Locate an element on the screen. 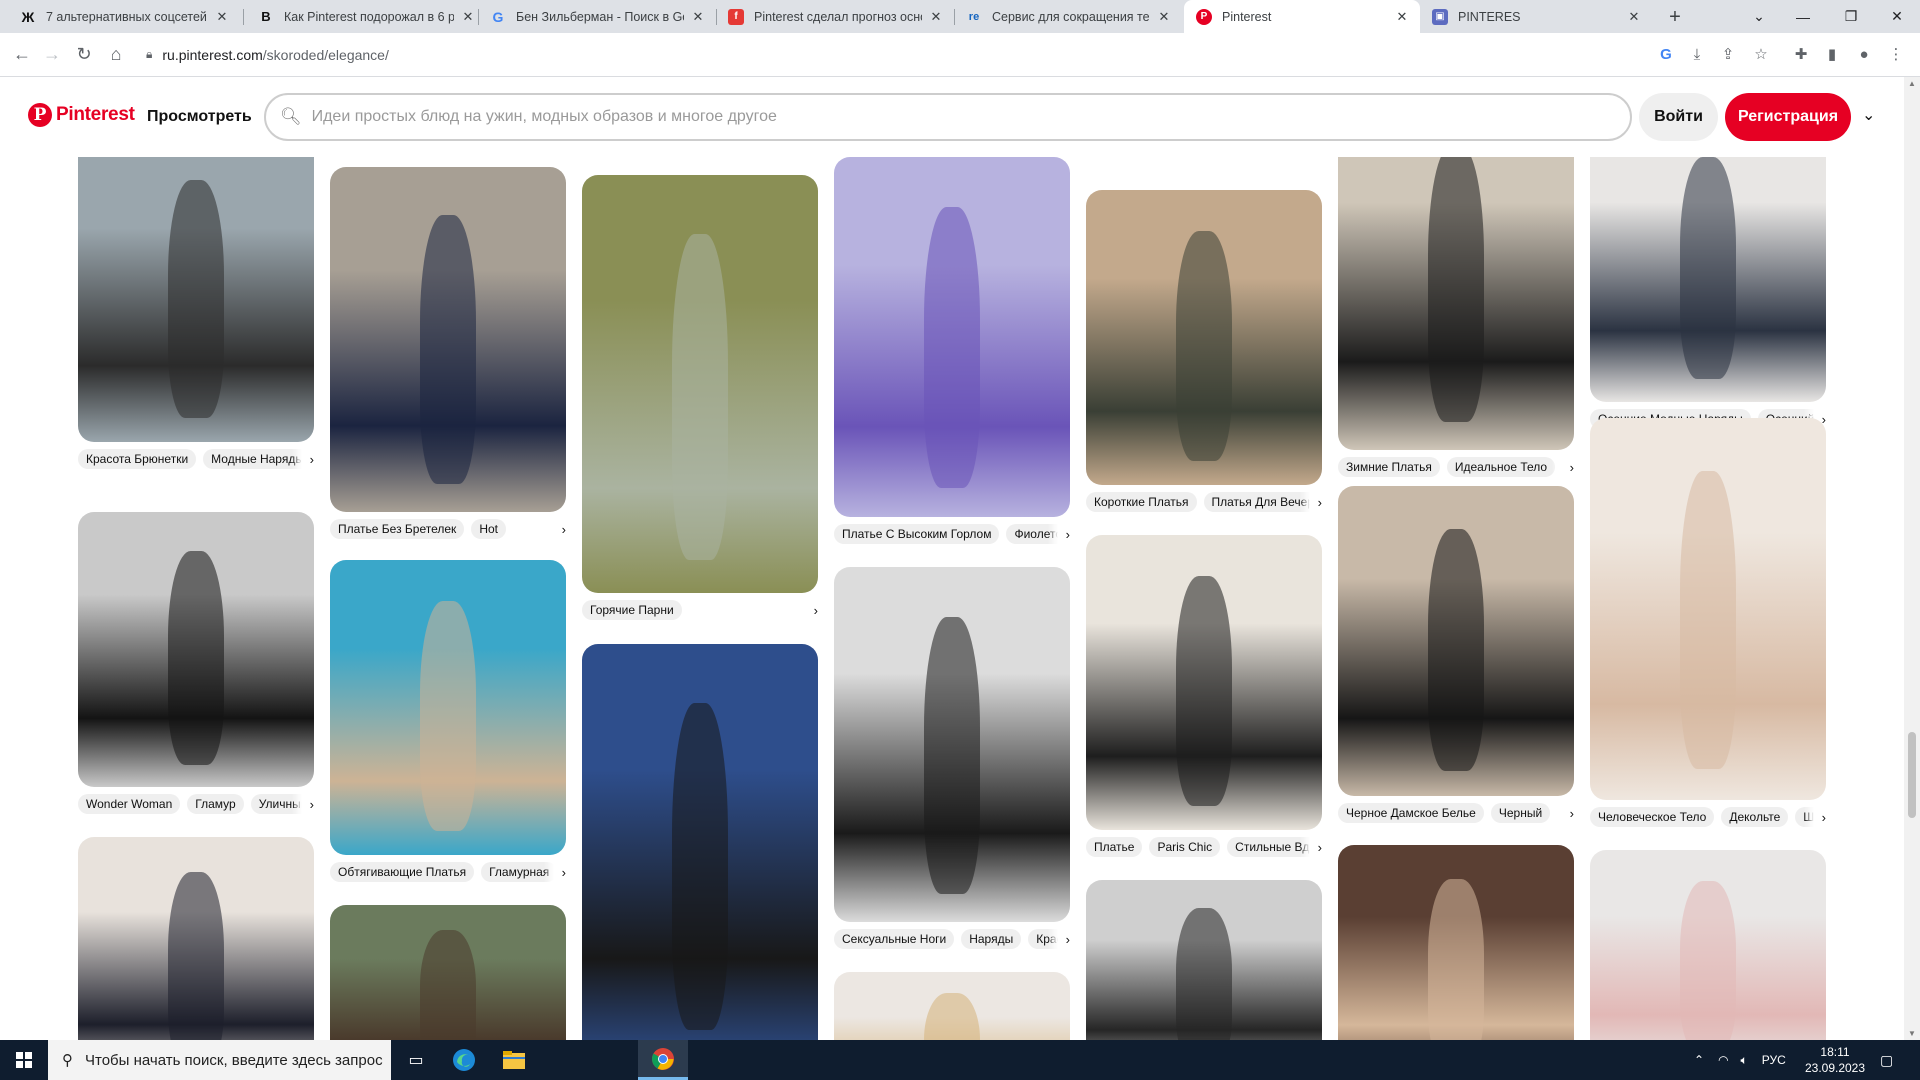  share-icon: ⇪ is located at coordinates (1728, 54).